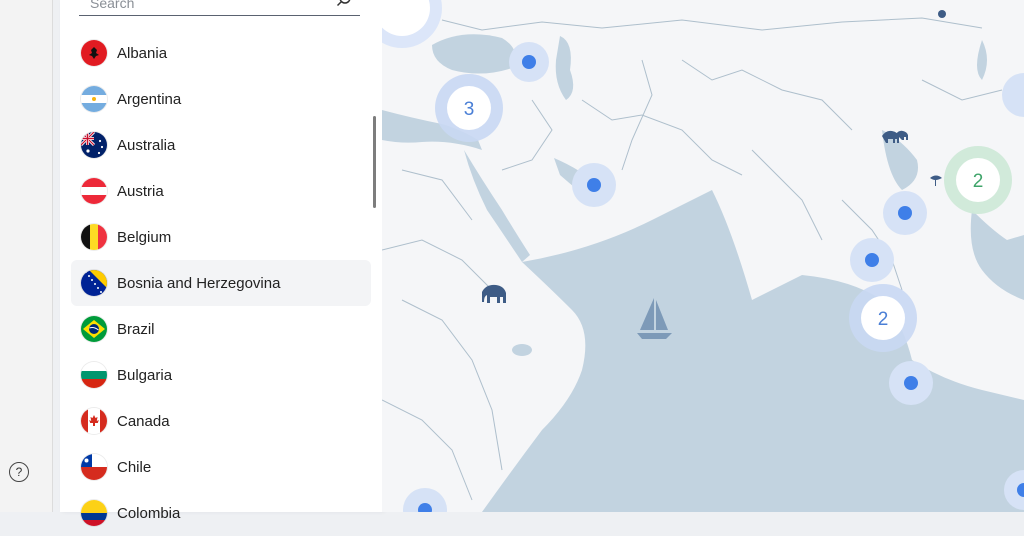 This screenshot has height=536, width=1024. I want to click on country-name: Chile, so click(134, 467).